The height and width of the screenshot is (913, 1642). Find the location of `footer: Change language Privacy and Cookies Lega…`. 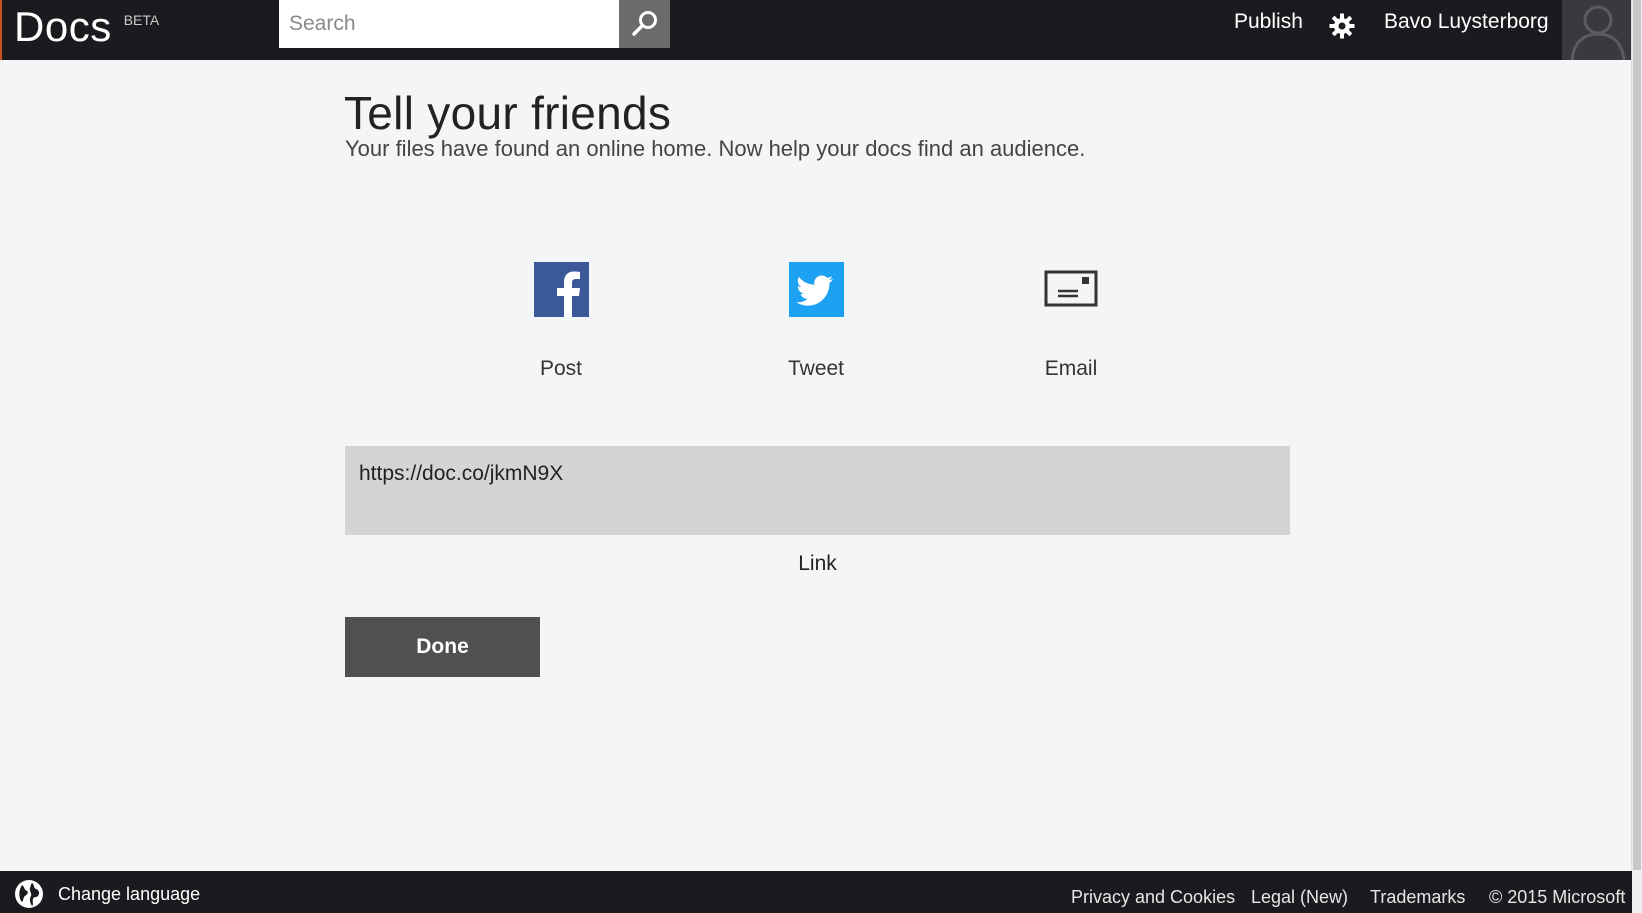

footer: Change language Privacy and Cookies Lega… is located at coordinates (816, 892).